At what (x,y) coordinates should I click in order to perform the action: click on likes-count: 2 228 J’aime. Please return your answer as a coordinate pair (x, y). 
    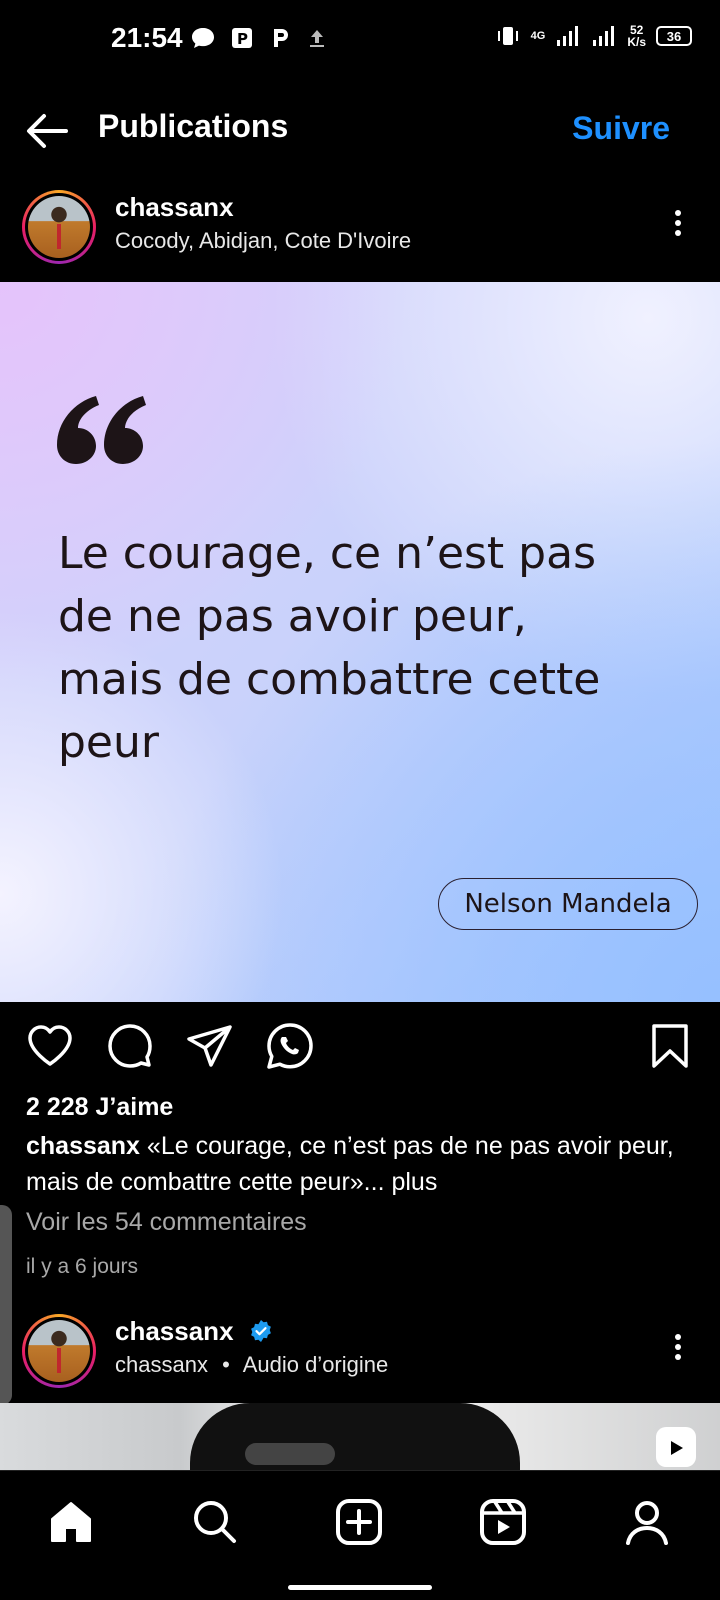
    Looking at the image, I should click on (99, 1107).